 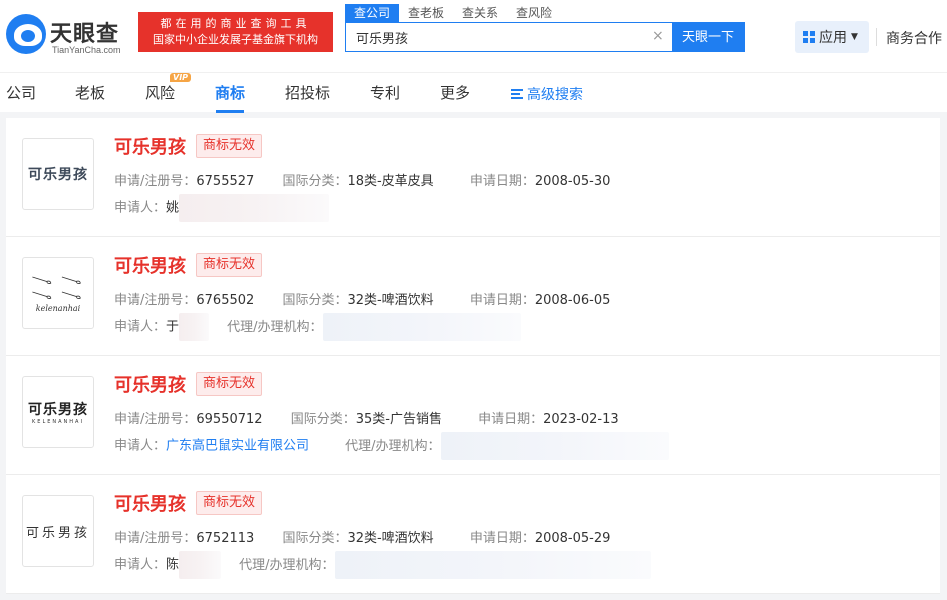 What do you see at coordinates (21, 92) in the screenshot?
I see `nav-company: 公司` at bounding box center [21, 92].